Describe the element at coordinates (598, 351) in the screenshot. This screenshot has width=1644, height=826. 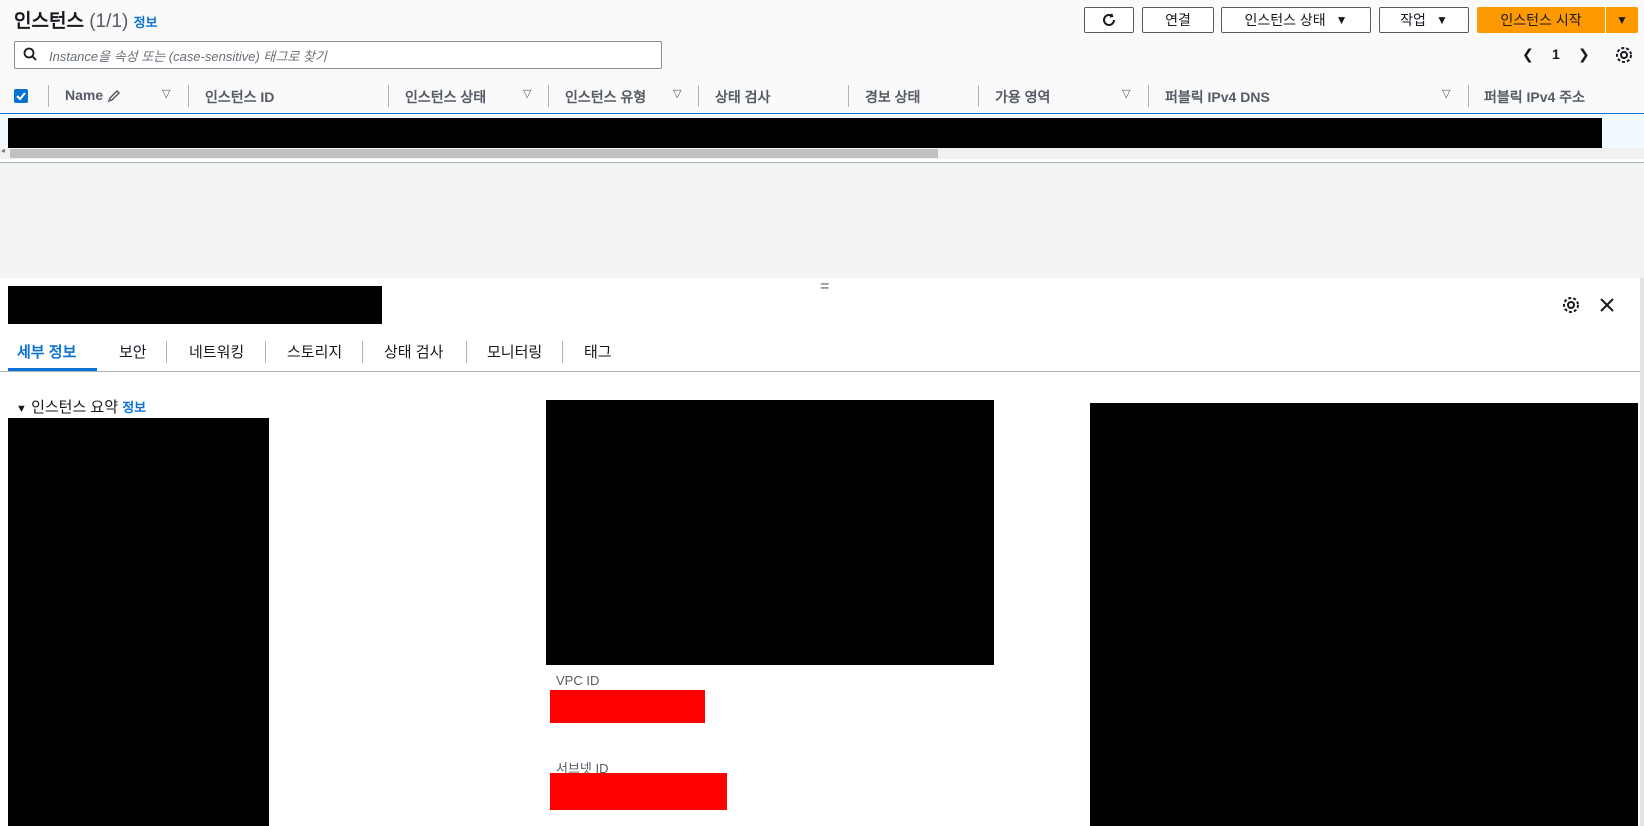
I see `tab-tags: 태그` at that location.